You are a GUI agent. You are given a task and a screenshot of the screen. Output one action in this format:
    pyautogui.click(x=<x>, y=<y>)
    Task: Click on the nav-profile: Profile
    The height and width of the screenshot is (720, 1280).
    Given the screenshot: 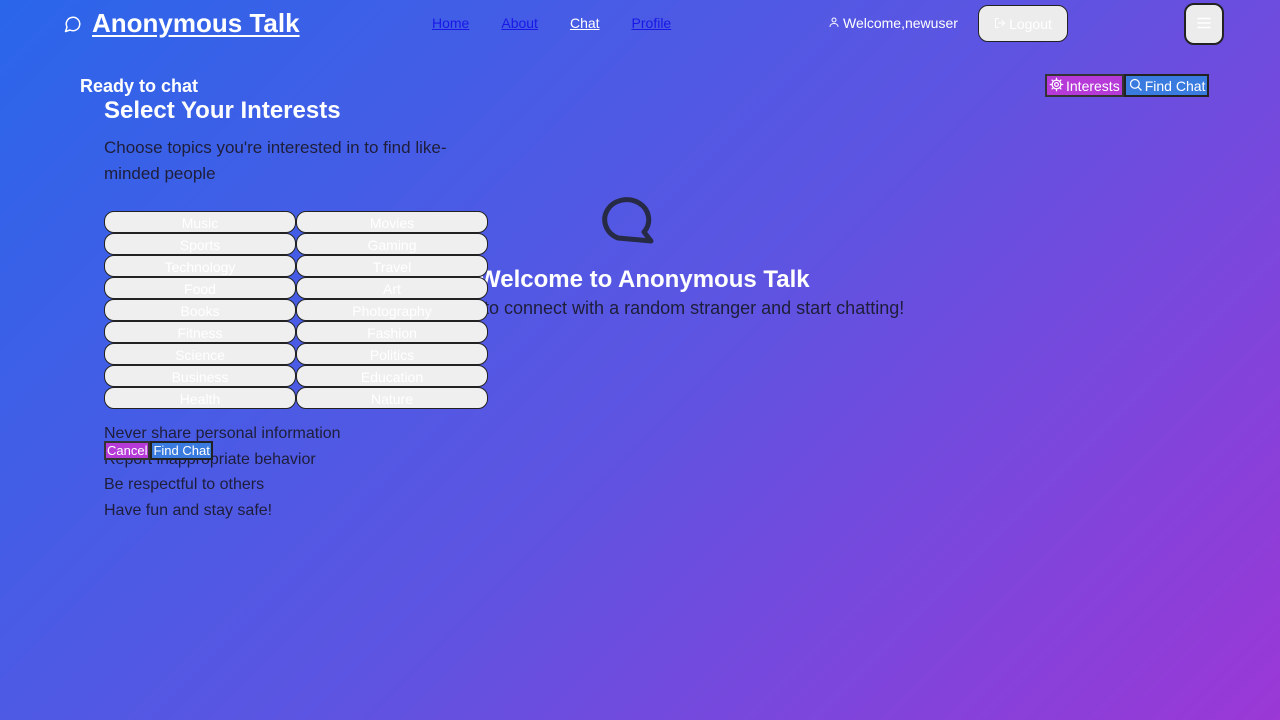 What is the action you would take?
    pyautogui.click(x=652, y=23)
    